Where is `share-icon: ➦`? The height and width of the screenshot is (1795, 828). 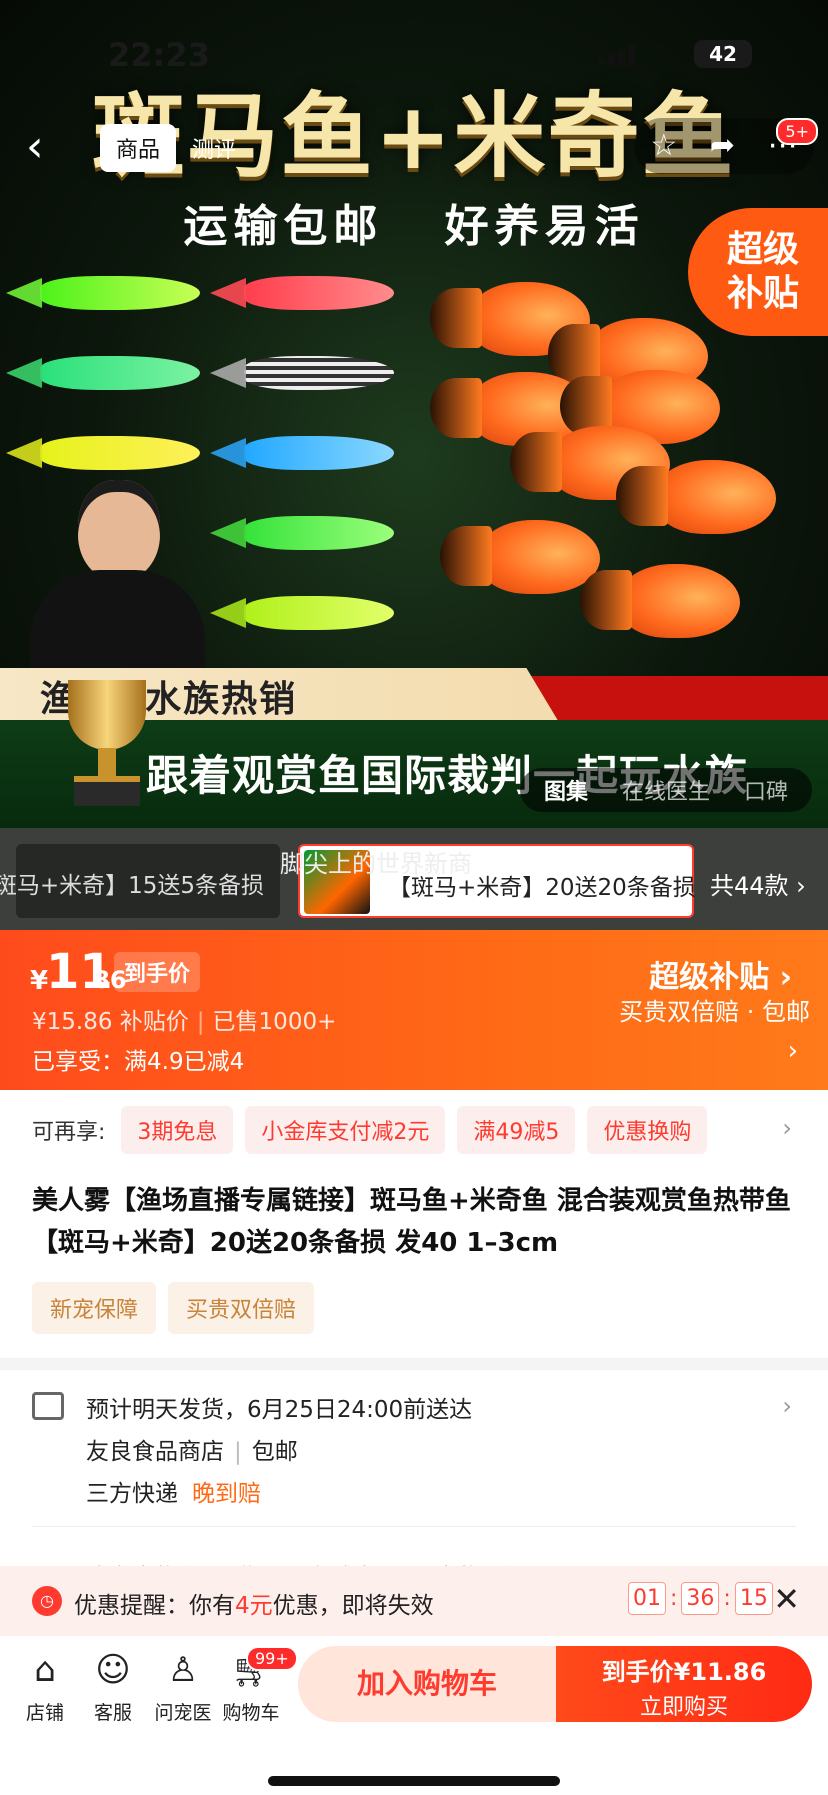
share-icon: ➦ is located at coordinates (722, 146).